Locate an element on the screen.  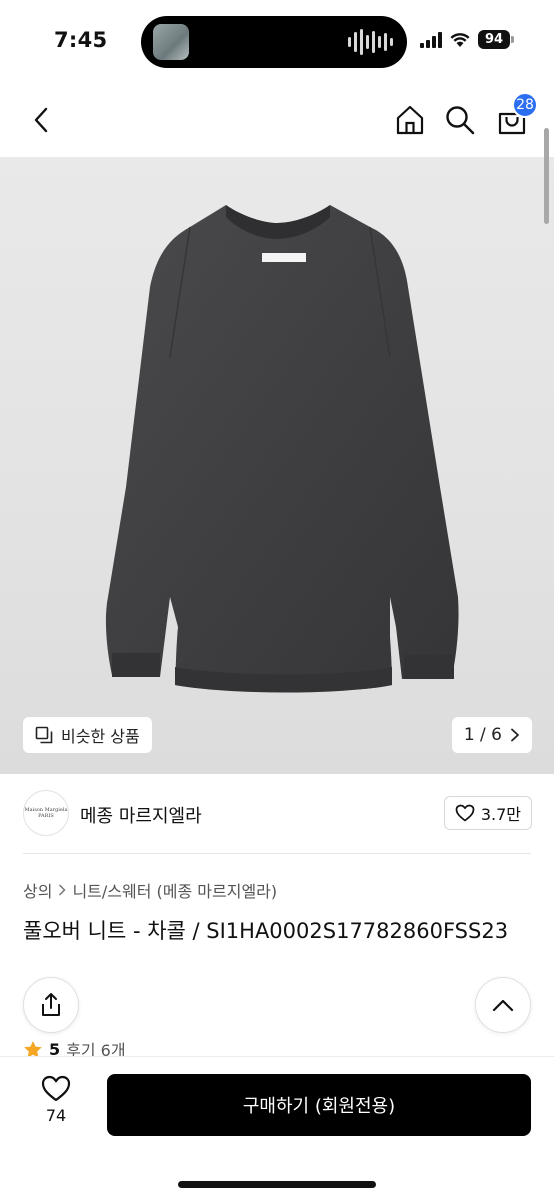
status-time: 7:45 is located at coordinates (81, 40).